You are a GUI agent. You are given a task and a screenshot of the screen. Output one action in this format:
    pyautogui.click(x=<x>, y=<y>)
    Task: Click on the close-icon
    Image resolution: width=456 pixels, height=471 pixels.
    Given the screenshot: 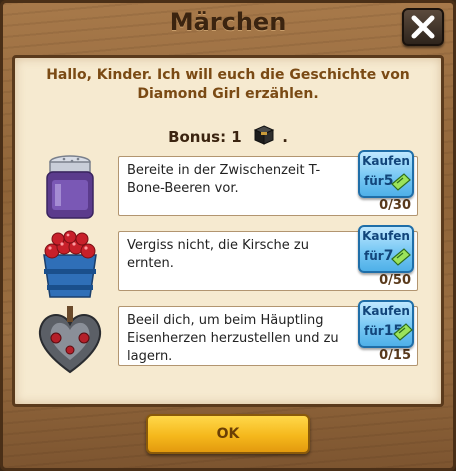 What is the action you would take?
    pyautogui.click(x=423, y=27)
    